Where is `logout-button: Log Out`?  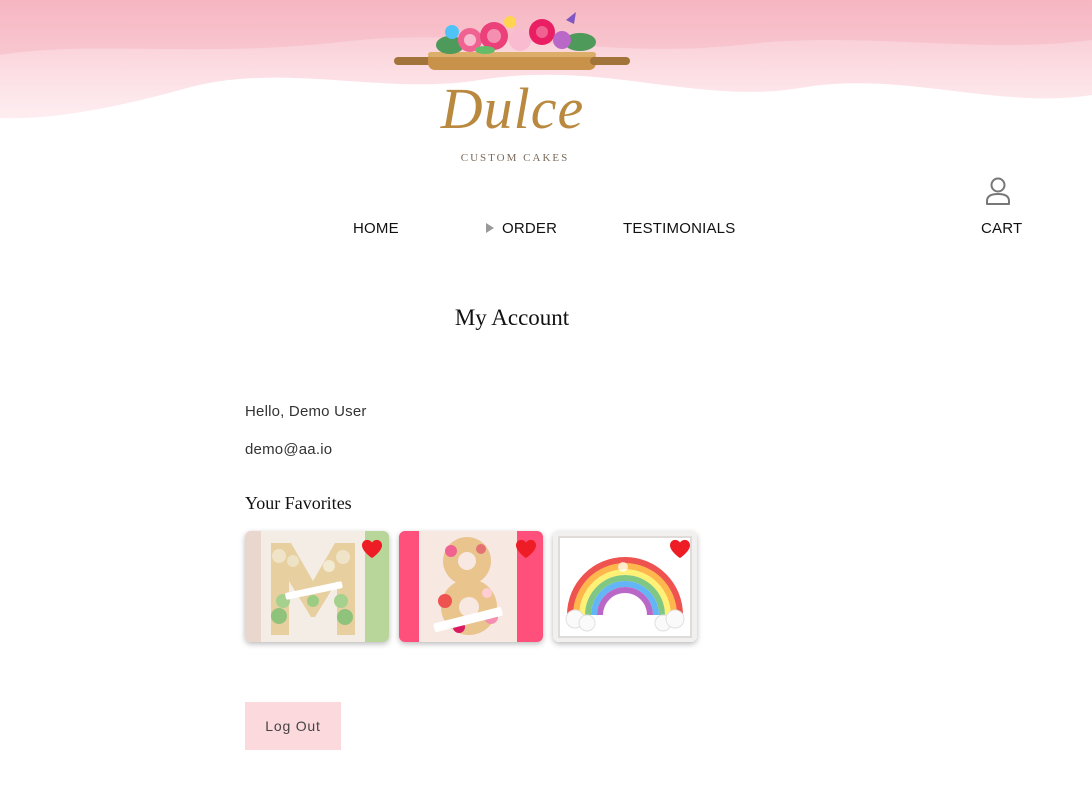
logout-button: Log Out is located at coordinates (293, 726).